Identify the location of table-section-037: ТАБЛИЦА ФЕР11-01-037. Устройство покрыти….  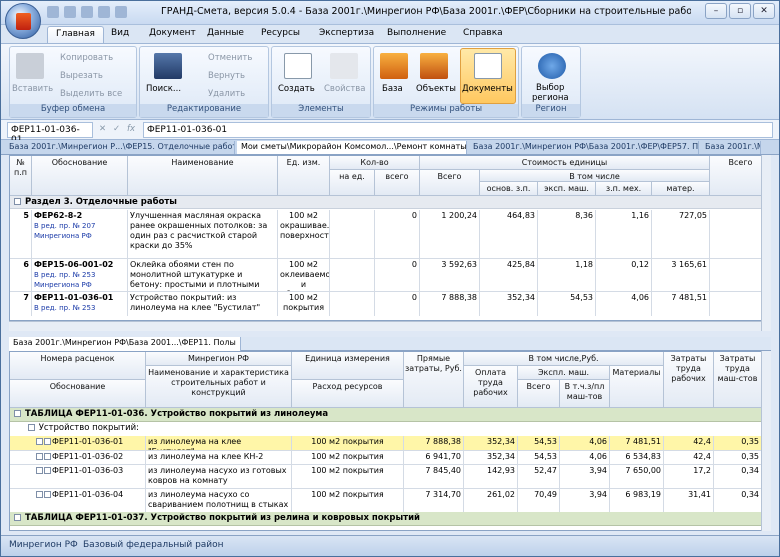
(390, 519).